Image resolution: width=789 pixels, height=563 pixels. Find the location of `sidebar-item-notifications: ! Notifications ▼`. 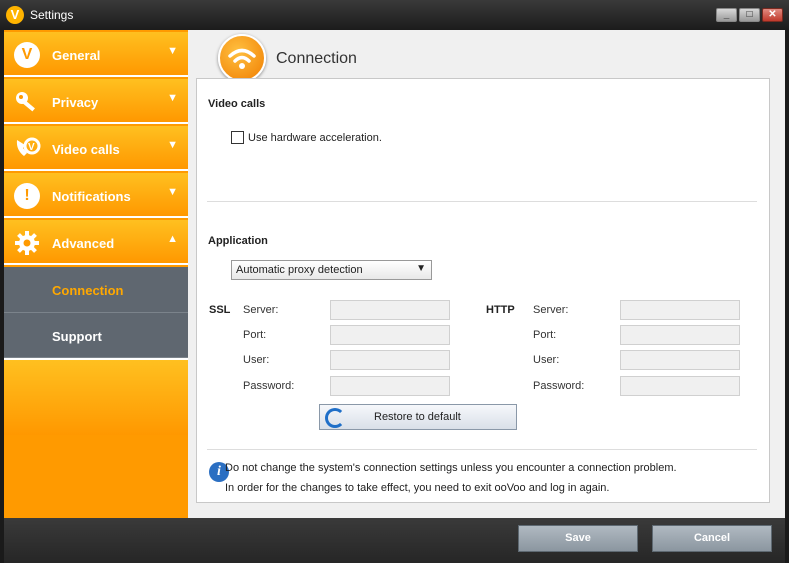

sidebar-item-notifications: ! Notifications ▼ is located at coordinates (96, 195).